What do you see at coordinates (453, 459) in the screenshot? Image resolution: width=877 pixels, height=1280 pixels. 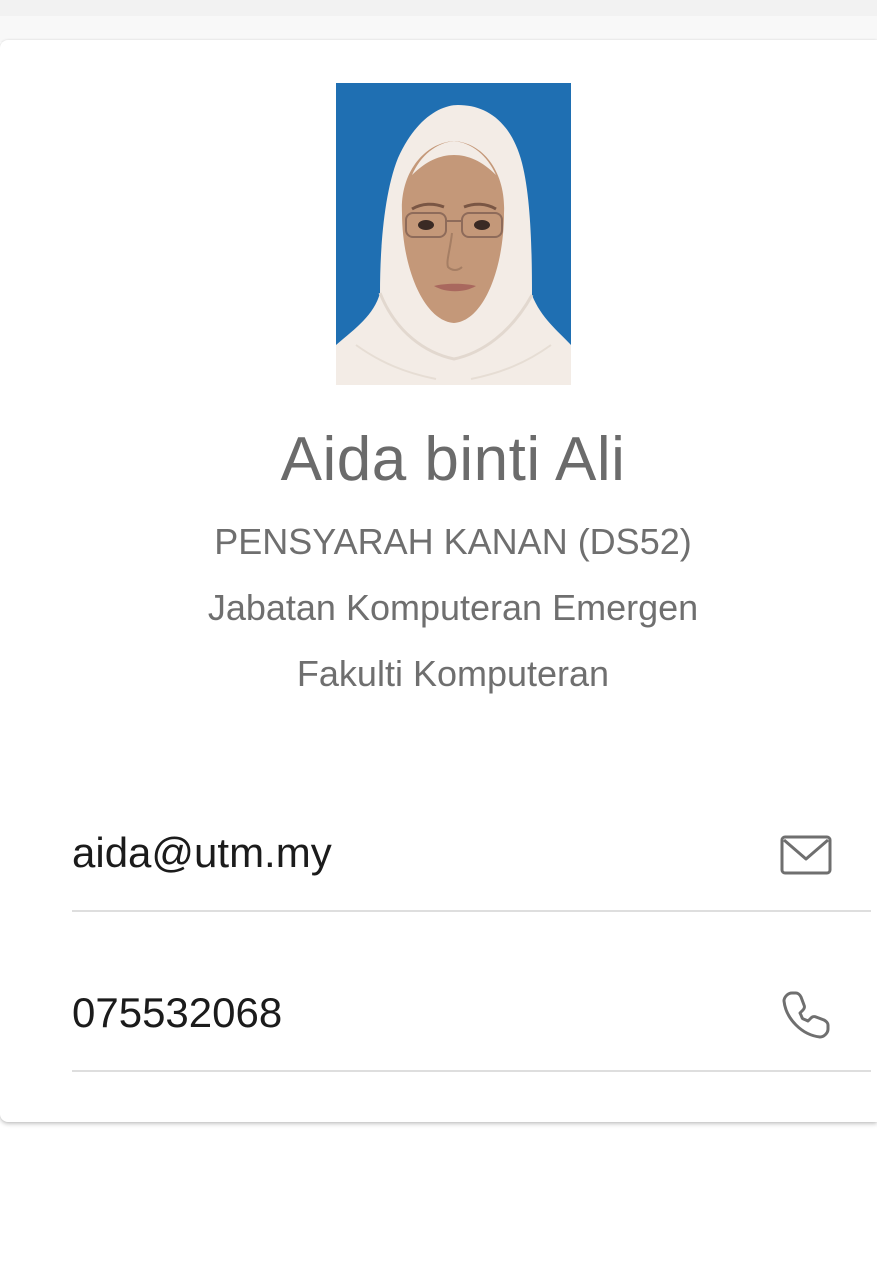 I see `staff-name: Aida binti Ali` at bounding box center [453, 459].